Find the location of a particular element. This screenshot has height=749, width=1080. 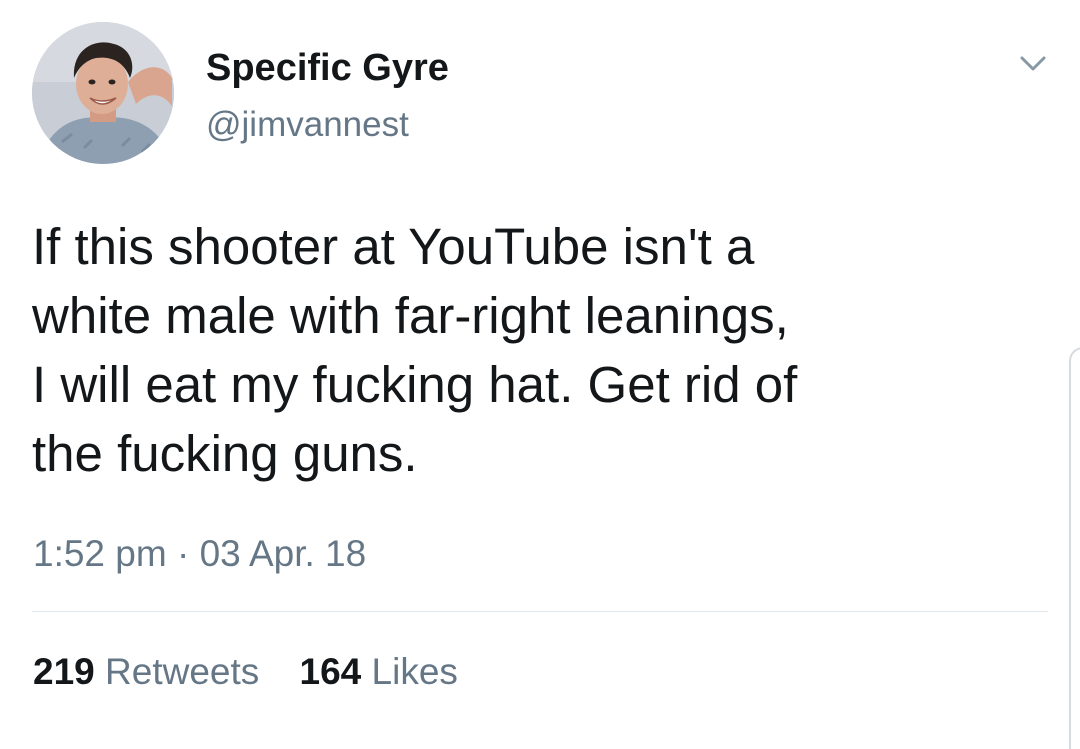

retweets-count: 219 is located at coordinates (64, 671).